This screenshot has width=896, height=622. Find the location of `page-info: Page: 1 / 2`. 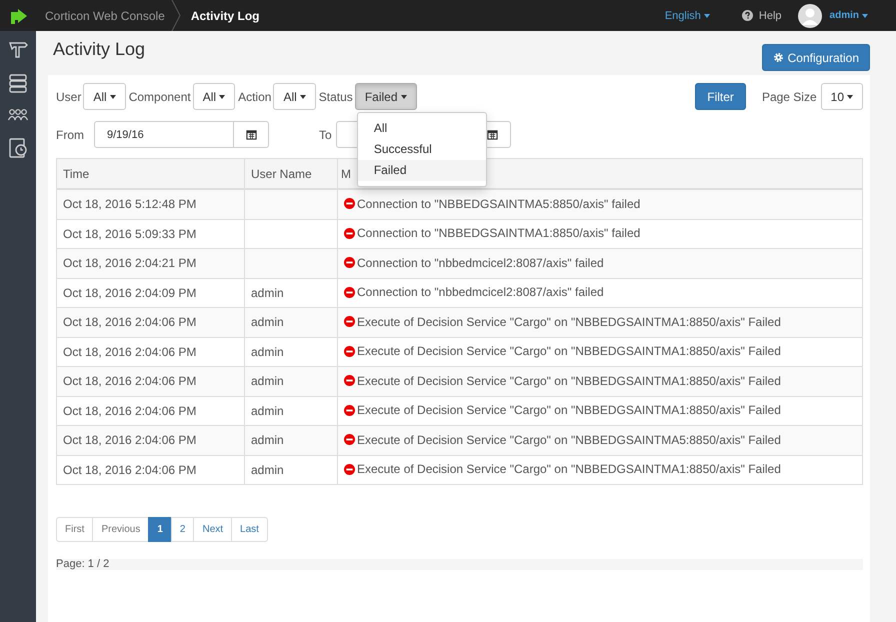

page-info: Page: 1 / 2 is located at coordinates (83, 564).